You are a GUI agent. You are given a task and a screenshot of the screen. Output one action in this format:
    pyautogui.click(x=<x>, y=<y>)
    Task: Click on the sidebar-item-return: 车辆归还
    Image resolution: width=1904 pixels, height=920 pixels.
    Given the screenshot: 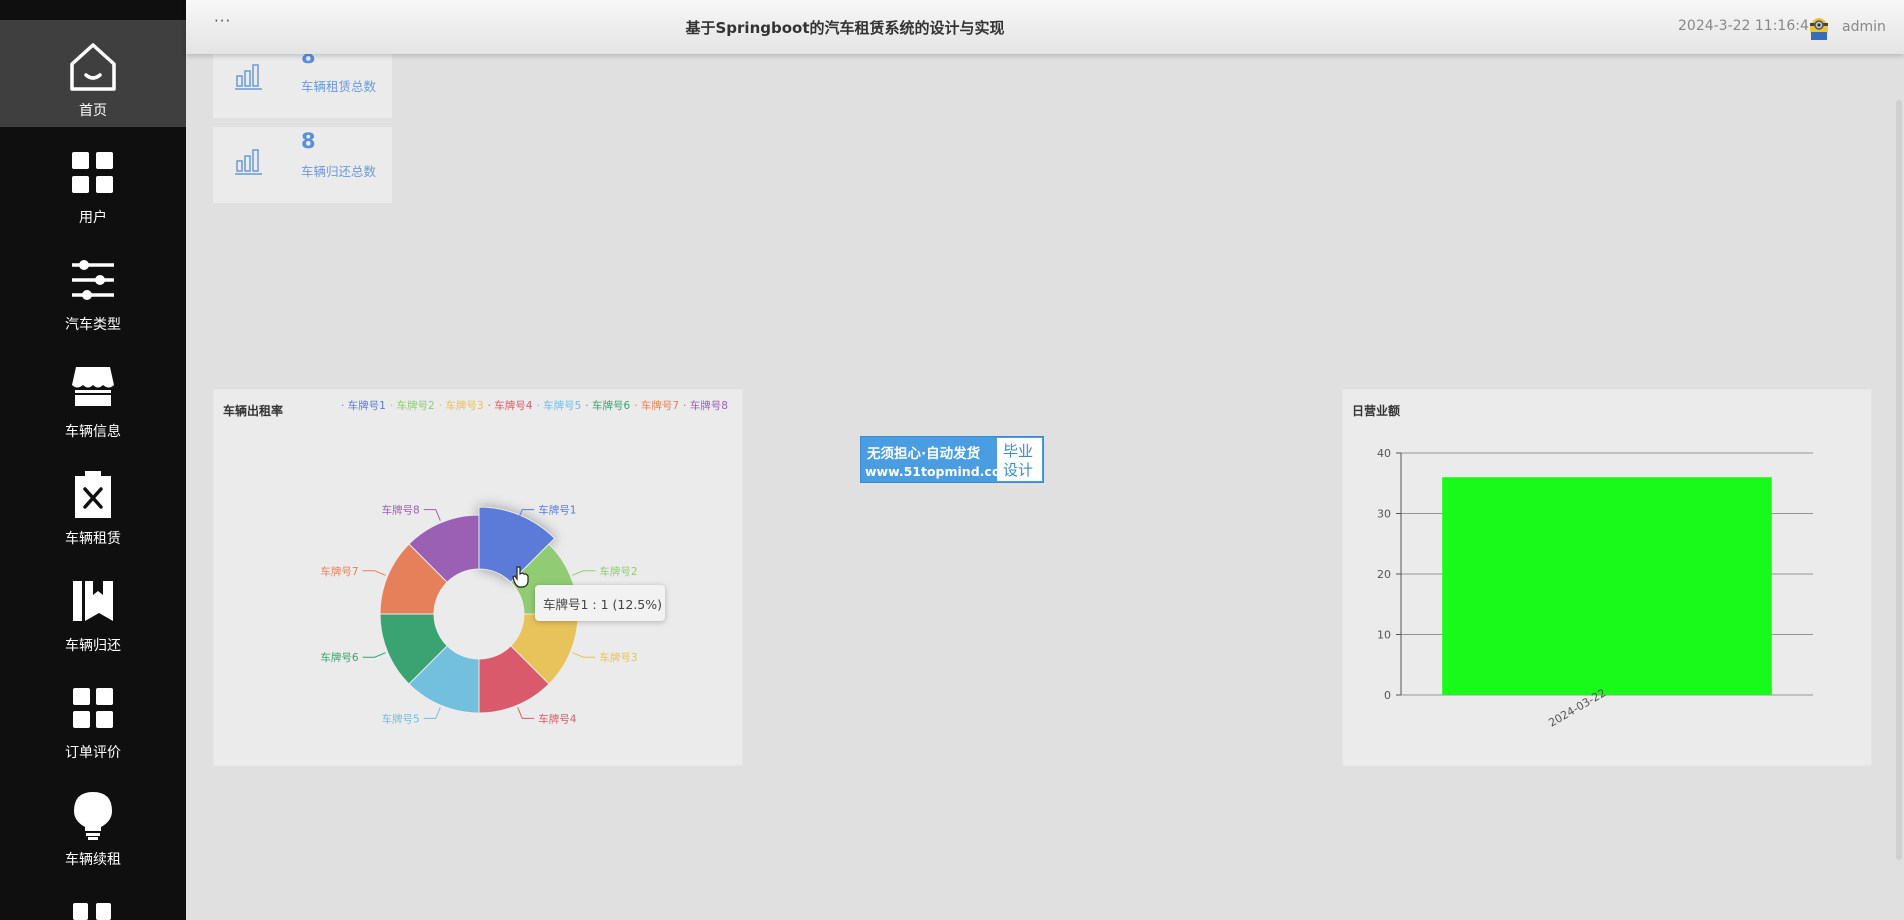 What is the action you would take?
    pyautogui.click(x=93, y=608)
    